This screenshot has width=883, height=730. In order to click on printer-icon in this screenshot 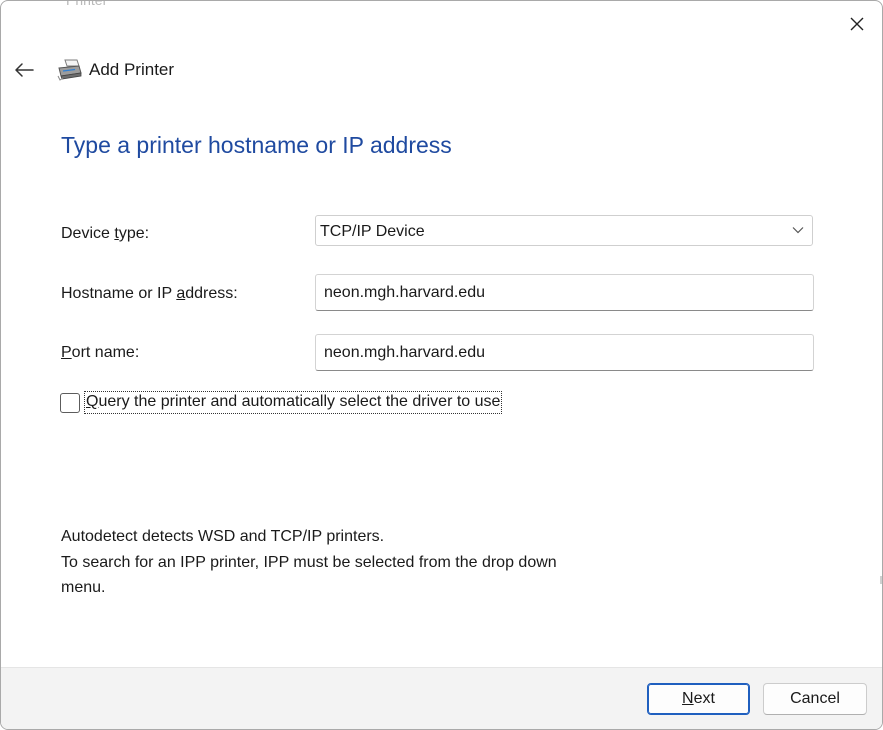, I will do `click(69, 70)`.